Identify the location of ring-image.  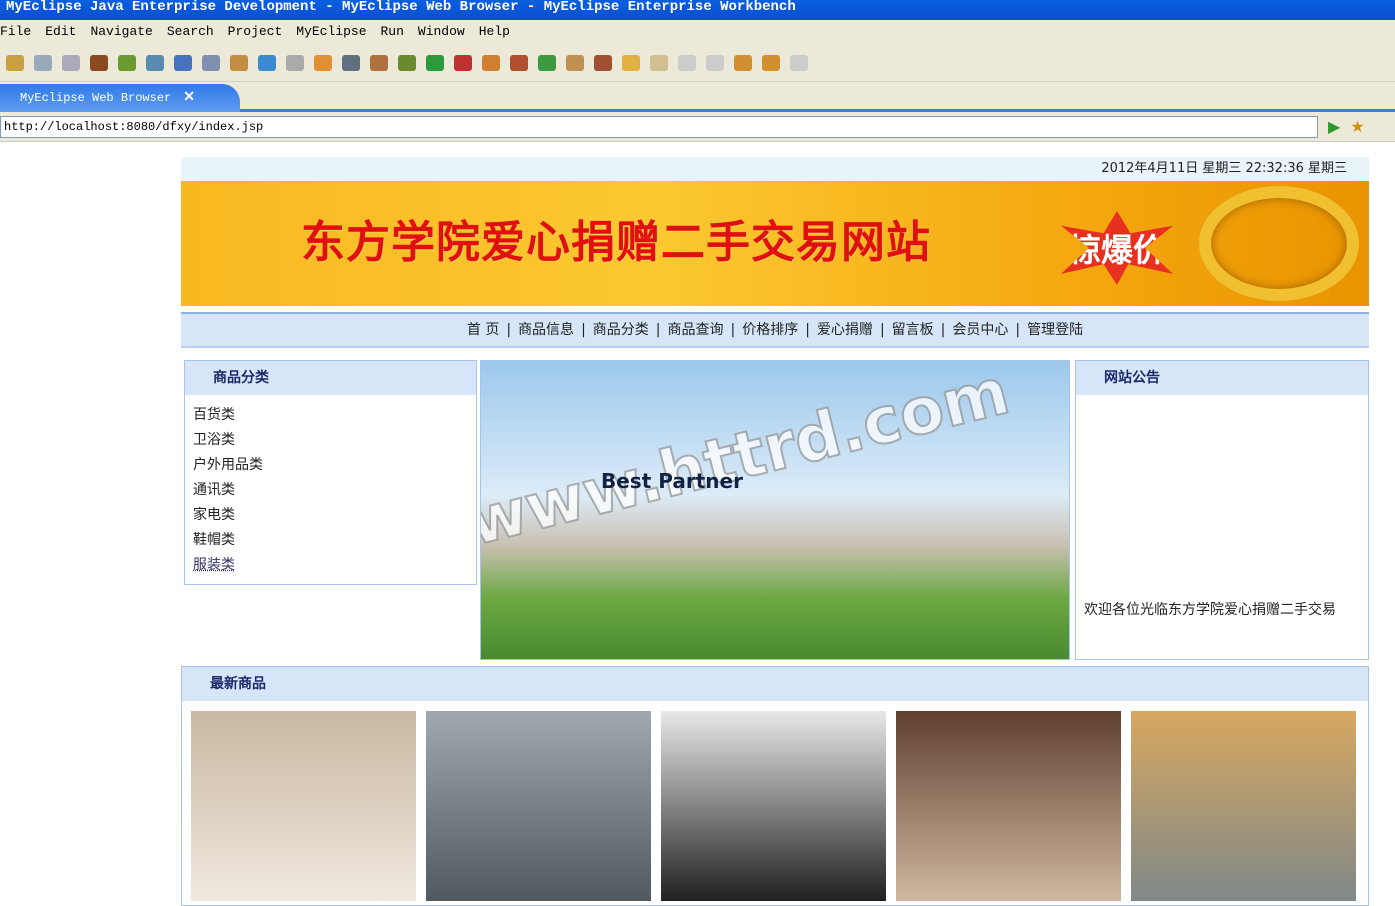
(1279, 243).